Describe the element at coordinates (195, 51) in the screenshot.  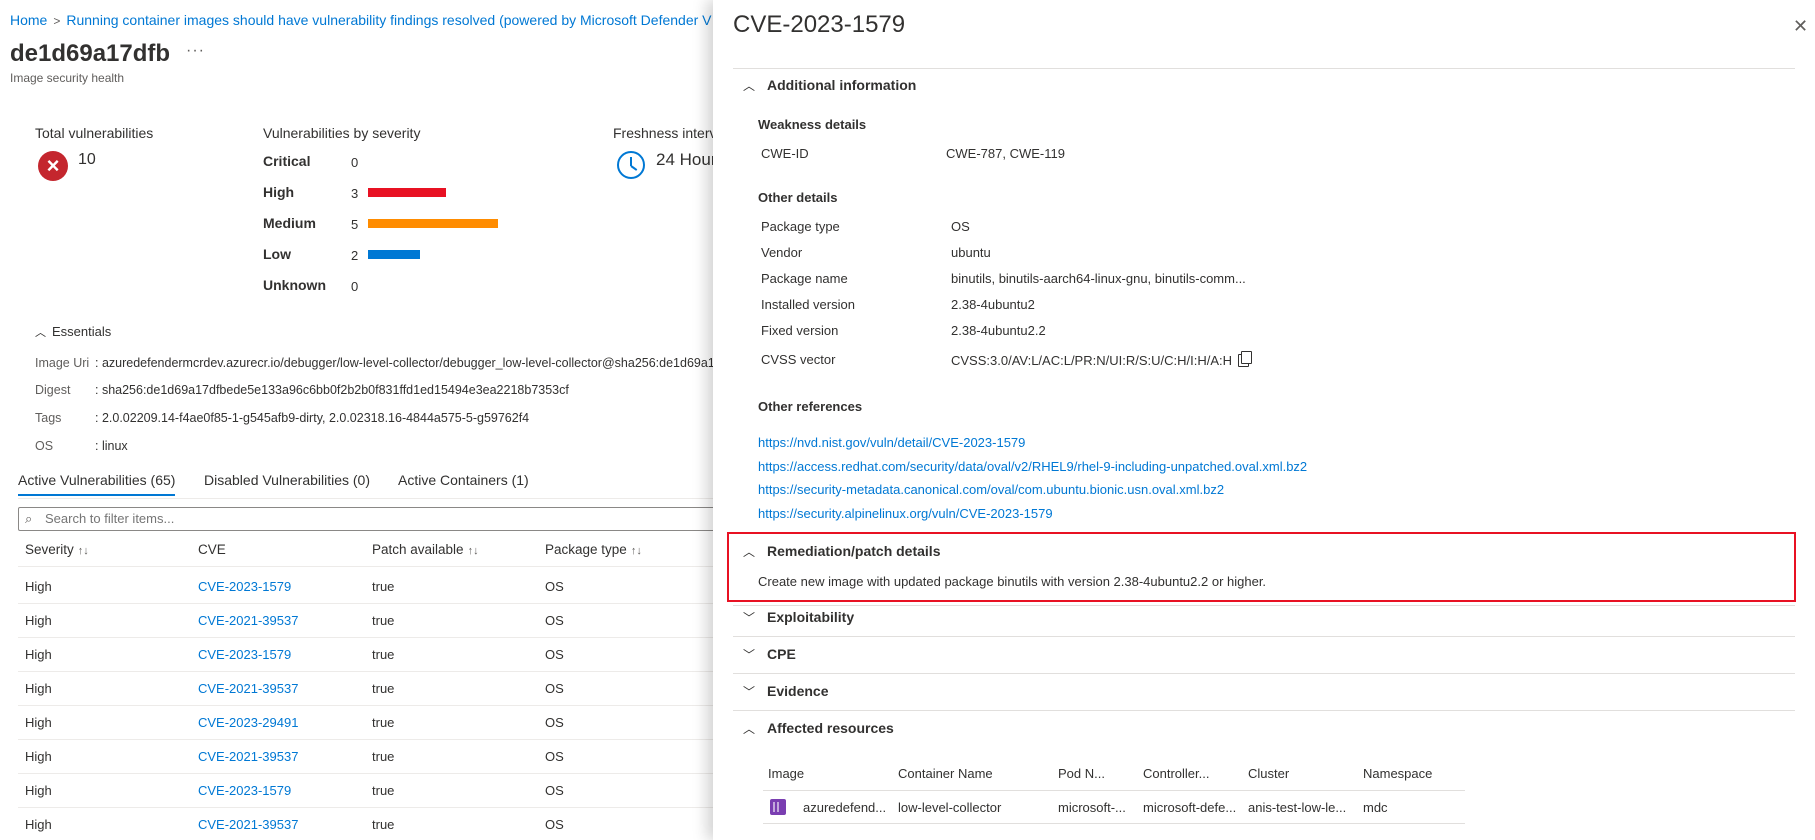
I see `more-options-icon: ···` at that location.